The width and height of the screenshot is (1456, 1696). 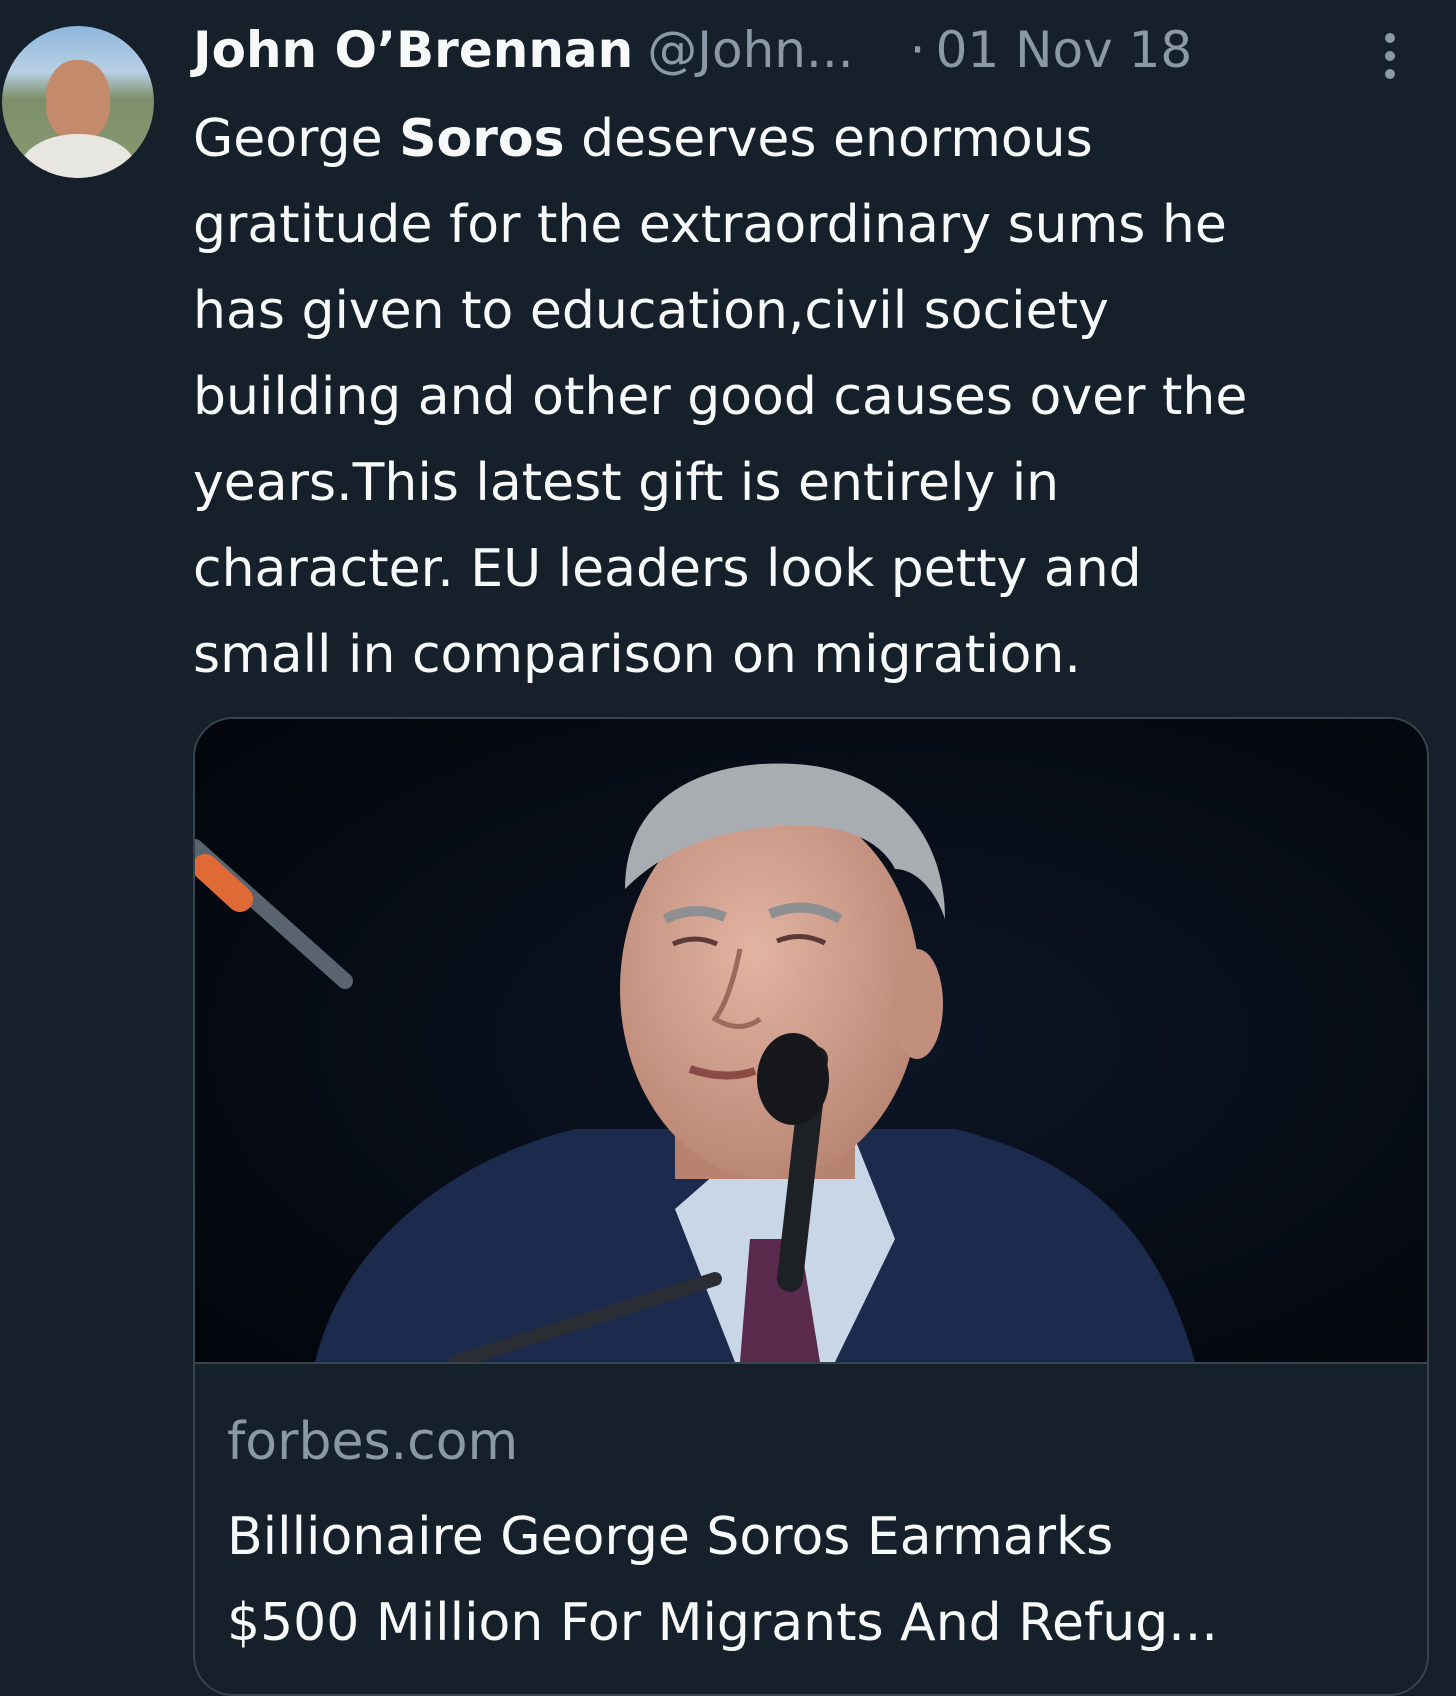 What do you see at coordinates (637, 655) in the screenshot?
I see `tweet-text-line: small in comparison on migration.` at bounding box center [637, 655].